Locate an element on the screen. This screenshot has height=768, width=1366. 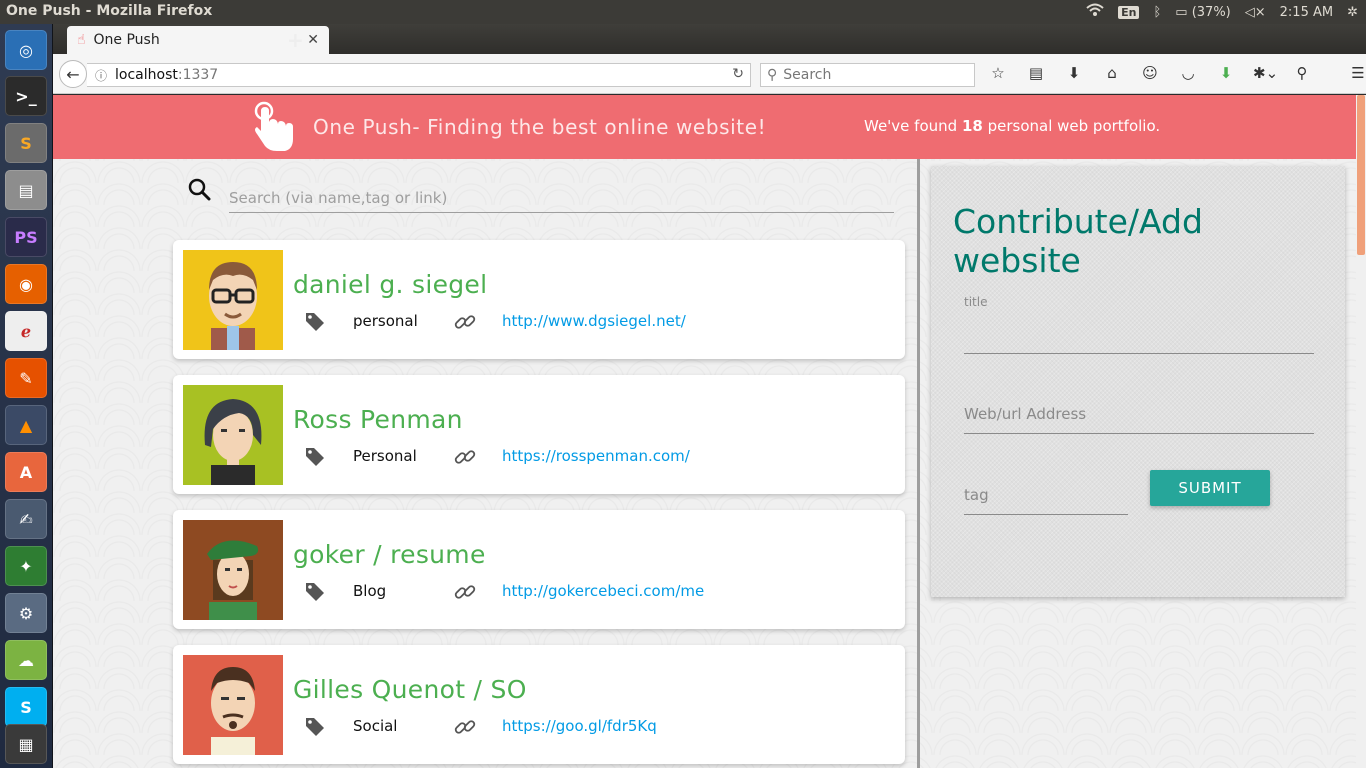
pin-icon: ⚲ is located at coordinates (1302, 73).